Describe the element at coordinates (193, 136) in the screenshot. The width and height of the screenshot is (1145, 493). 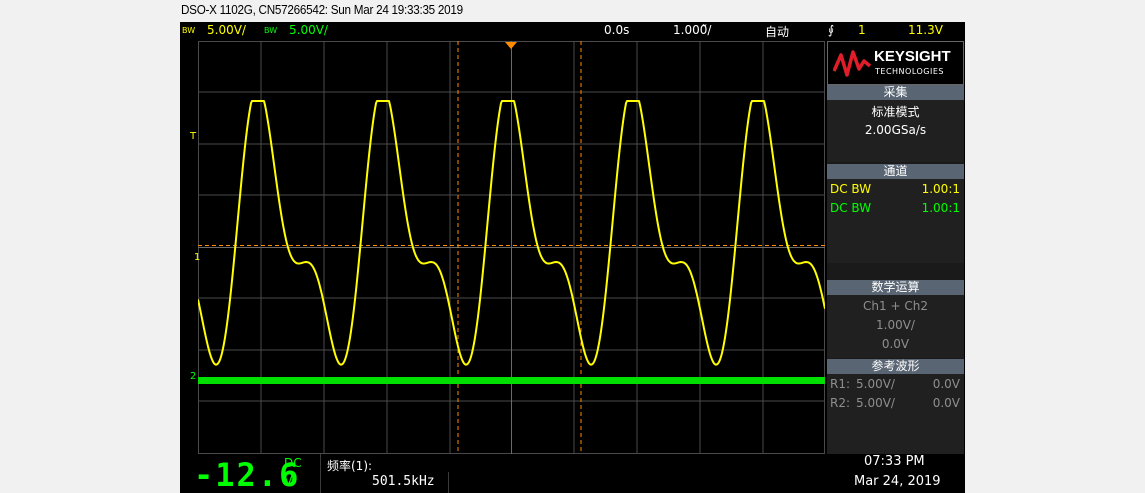
I see `trigger-level-marker: T` at that location.